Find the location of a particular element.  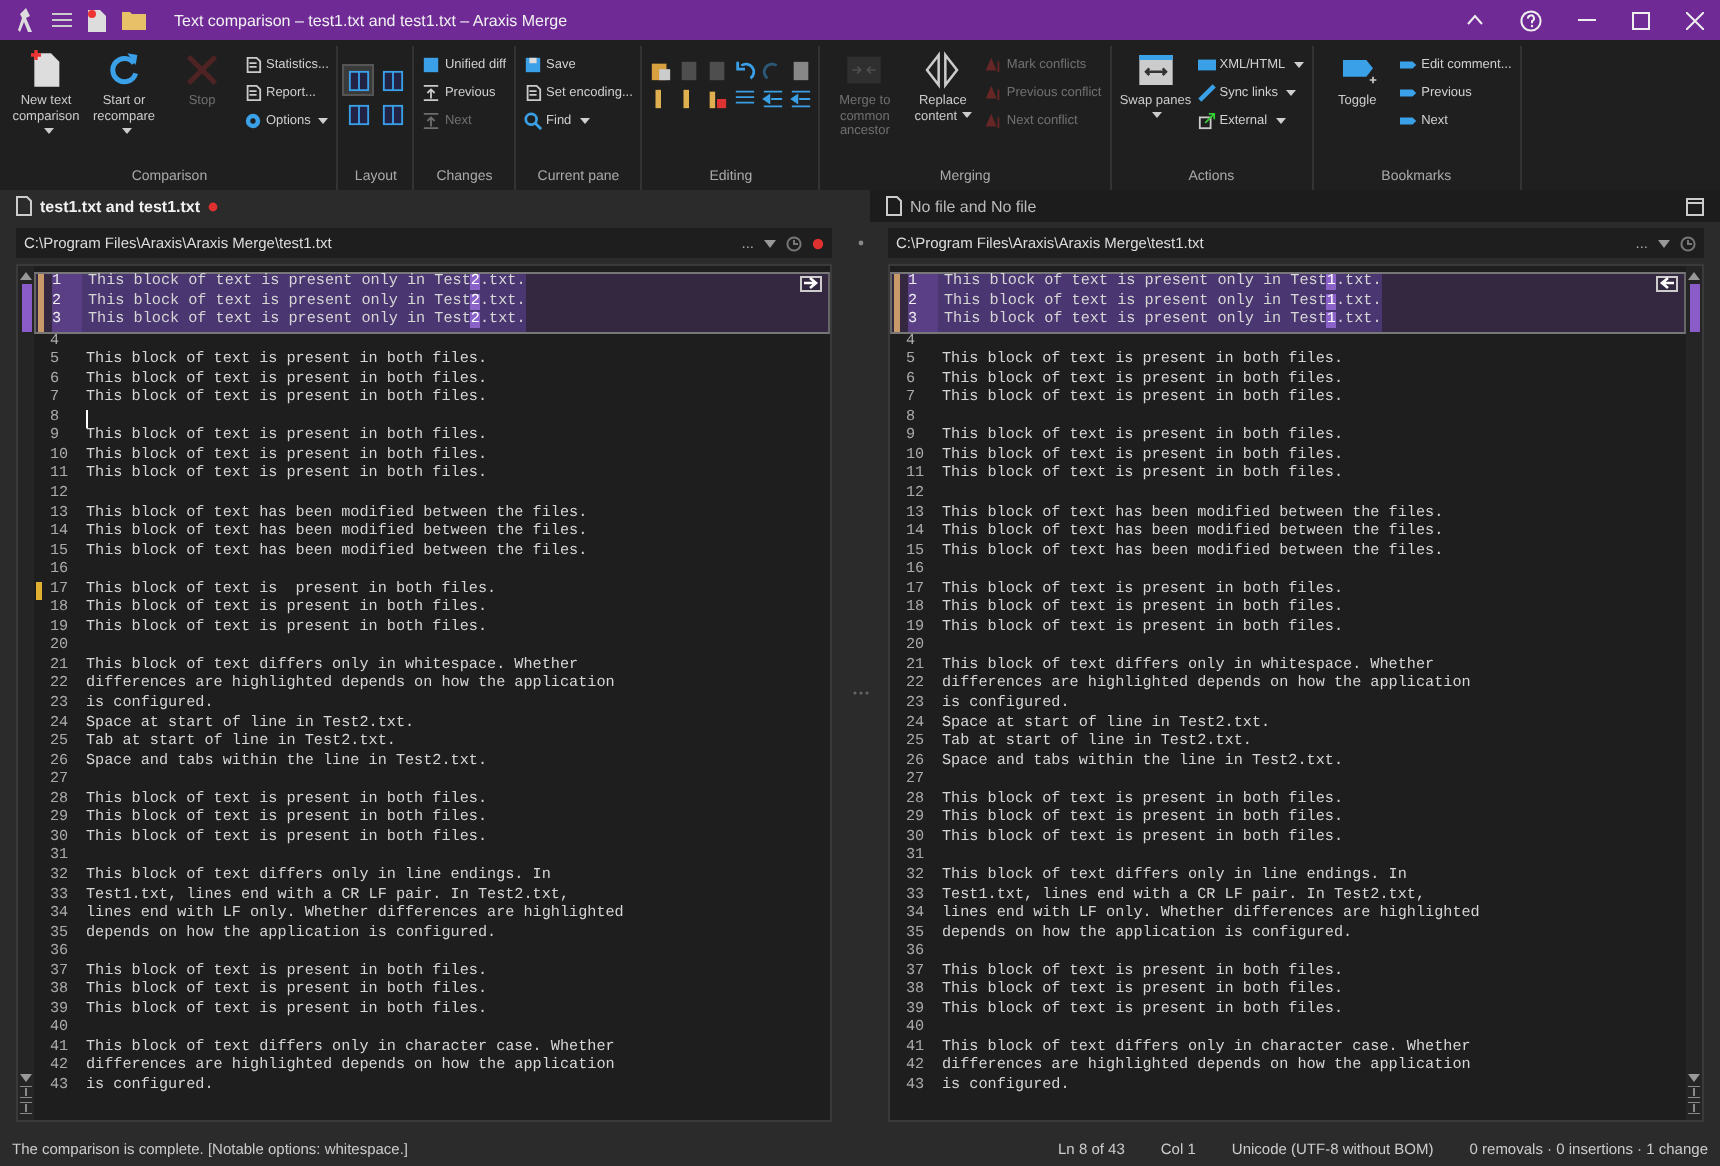

close-icon is located at coordinates (1695, 20).